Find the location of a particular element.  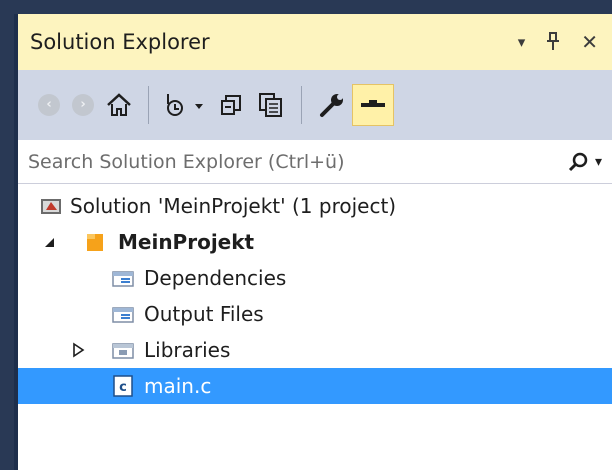

forward-button: › is located at coordinates (83, 105).